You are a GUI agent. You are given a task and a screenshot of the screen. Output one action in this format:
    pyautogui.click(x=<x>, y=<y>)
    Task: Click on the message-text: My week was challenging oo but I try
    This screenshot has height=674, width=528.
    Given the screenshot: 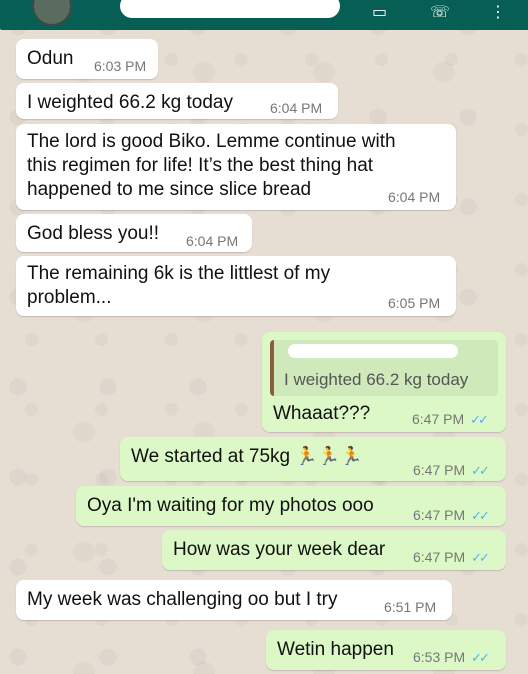 What is the action you would take?
    pyautogui.click(x=182, y=599)
    